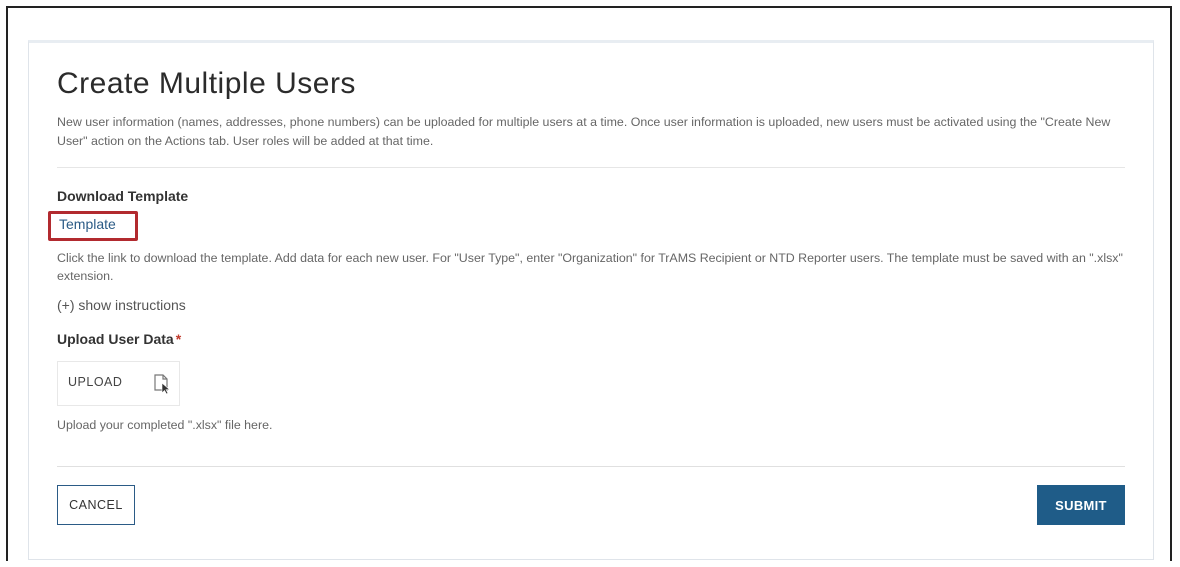  What do you see at coordinates (123, 196) in the screenshot?
I see `download-template-heading: Download Template` at bounding box center [123, 196].